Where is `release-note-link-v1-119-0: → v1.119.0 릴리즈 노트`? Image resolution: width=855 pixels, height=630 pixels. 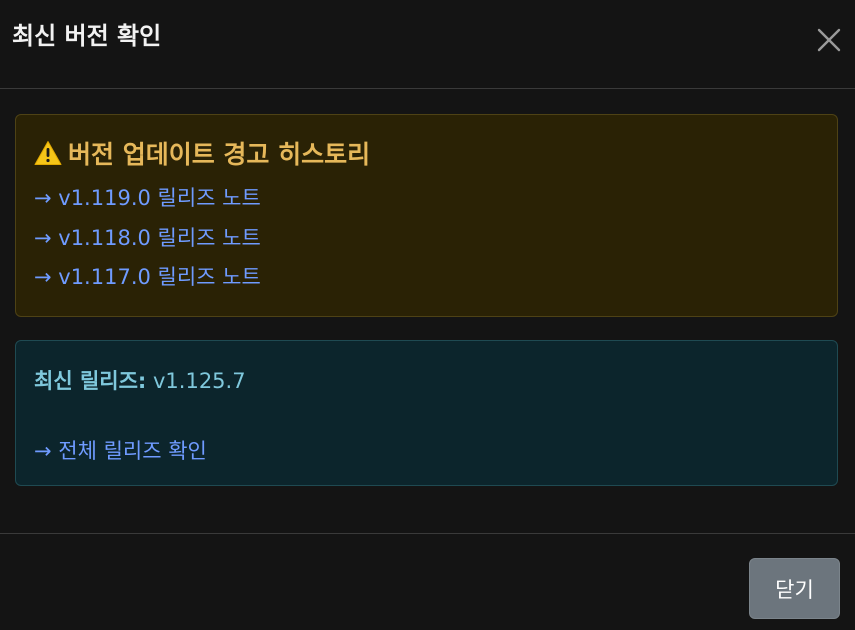 release-note-link-v1-119-0: → v1.119.0 릴리즈 노트 is located at coordinates (147, 197).